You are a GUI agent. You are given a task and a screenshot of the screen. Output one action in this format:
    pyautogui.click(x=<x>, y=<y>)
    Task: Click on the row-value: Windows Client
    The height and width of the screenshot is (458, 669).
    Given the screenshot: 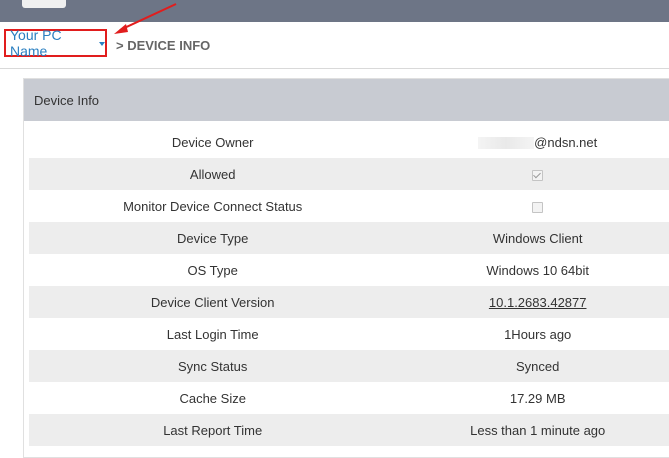 What is the action you would take?
    pyautogui.click(x=537, y=238)
    